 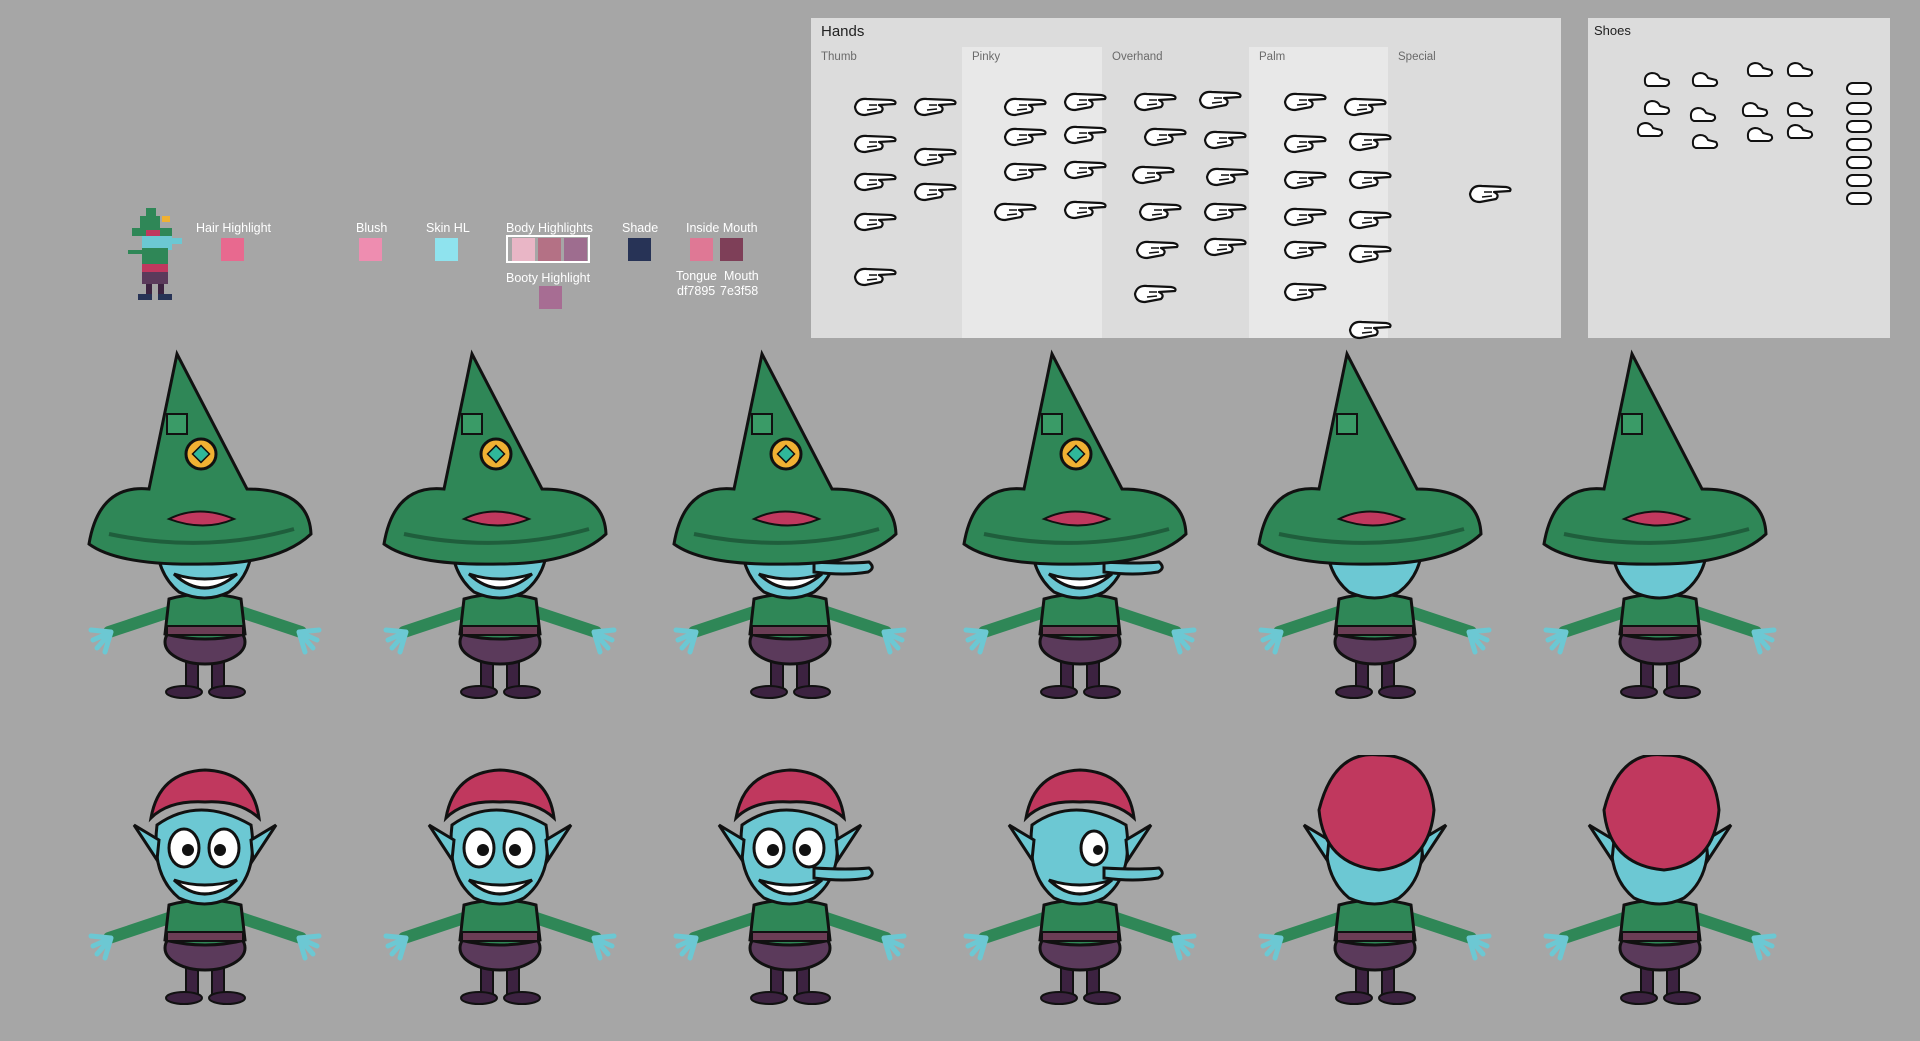 I want to click on character-back-three-quarter-hair, so click(x=1375, y=880).